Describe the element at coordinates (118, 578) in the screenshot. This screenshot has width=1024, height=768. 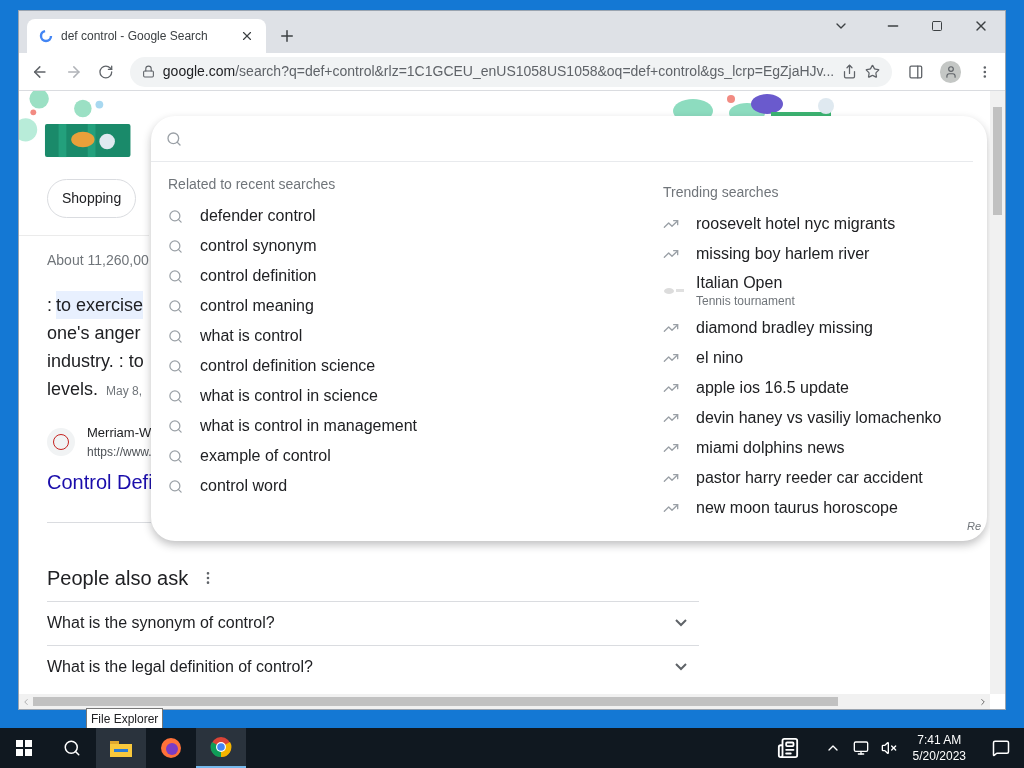
I see `section-heading: People also ask` at that location.